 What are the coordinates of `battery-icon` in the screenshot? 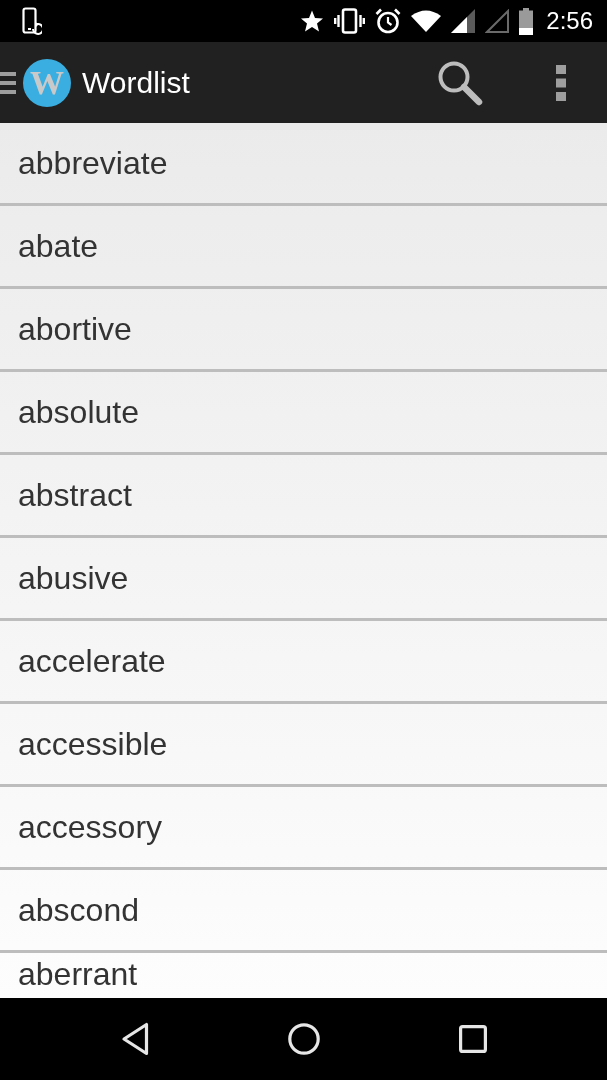 It's located at (526, 21).